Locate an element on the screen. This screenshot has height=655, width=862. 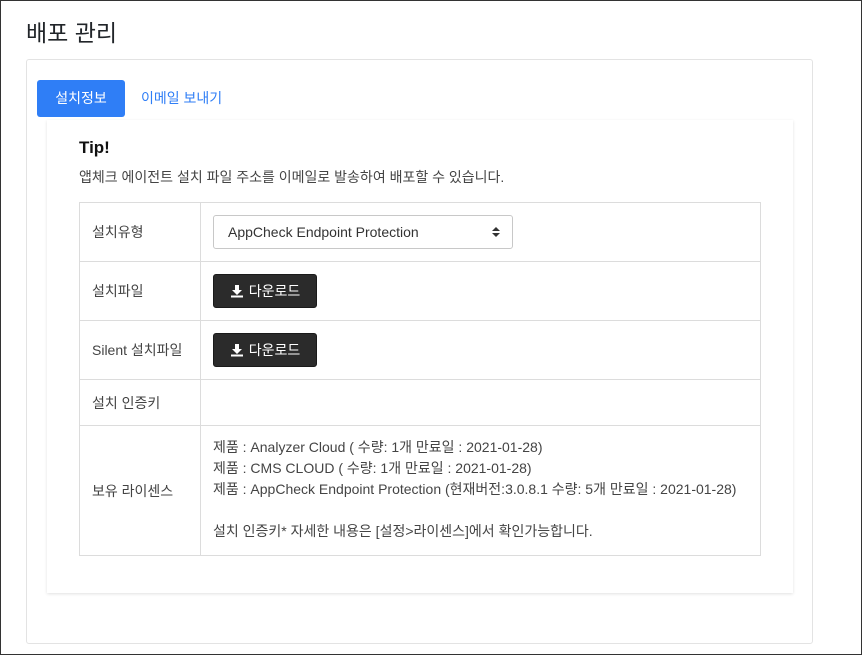
install-file-label: 설치파일 is located at coordinates (140, 291).